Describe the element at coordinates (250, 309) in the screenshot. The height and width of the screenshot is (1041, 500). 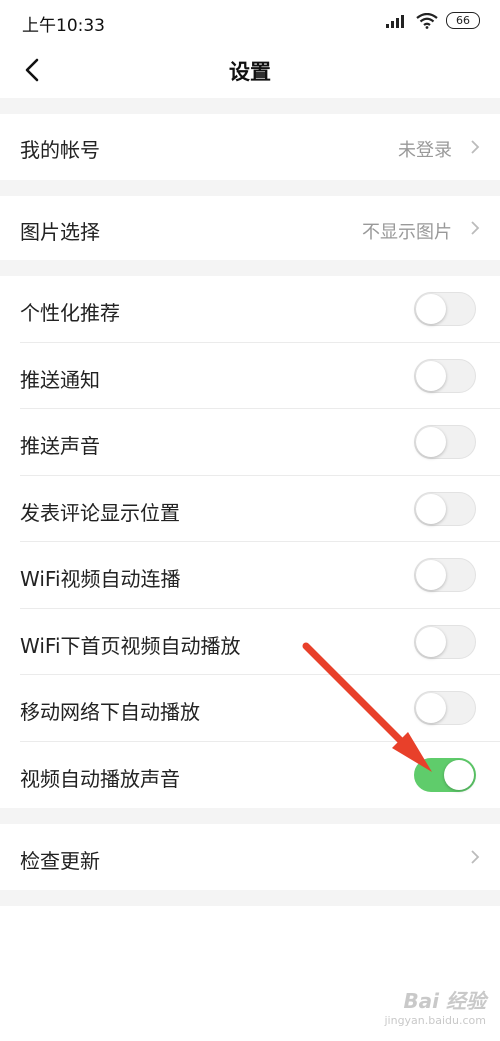
I see `toggle-row: 个性化推荐` at that location.